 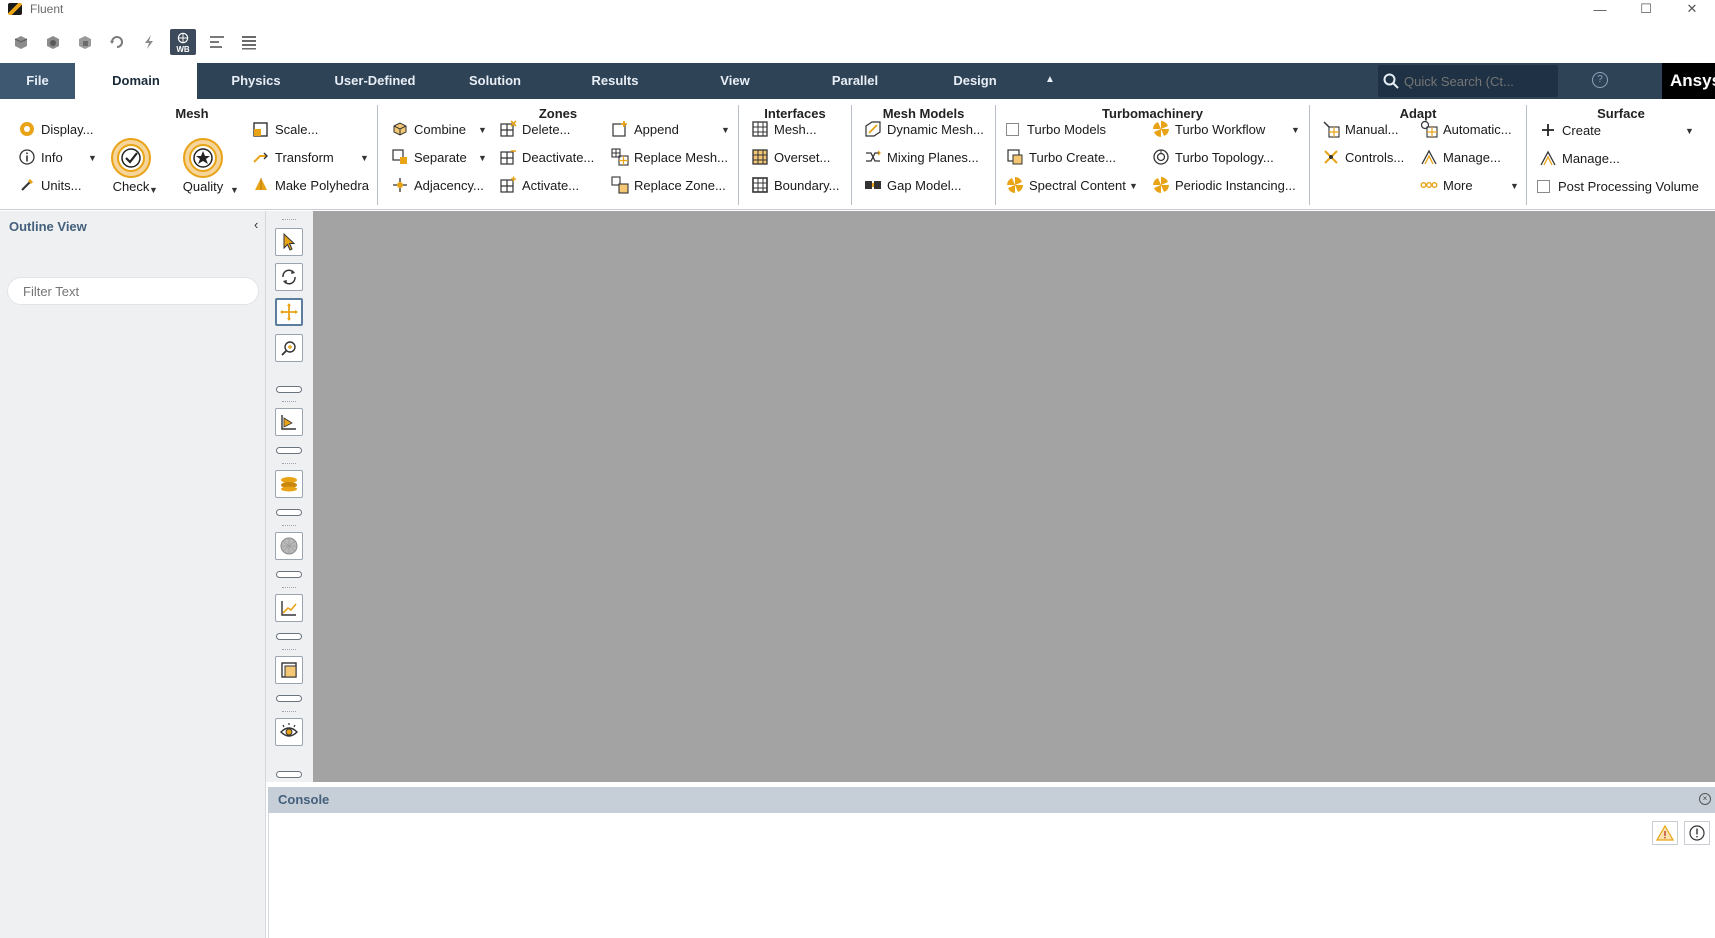 What do you see at coordinates (1479, 81) in the screenshot?
I see `quick-search-input` at bounding box center [1479, 81].